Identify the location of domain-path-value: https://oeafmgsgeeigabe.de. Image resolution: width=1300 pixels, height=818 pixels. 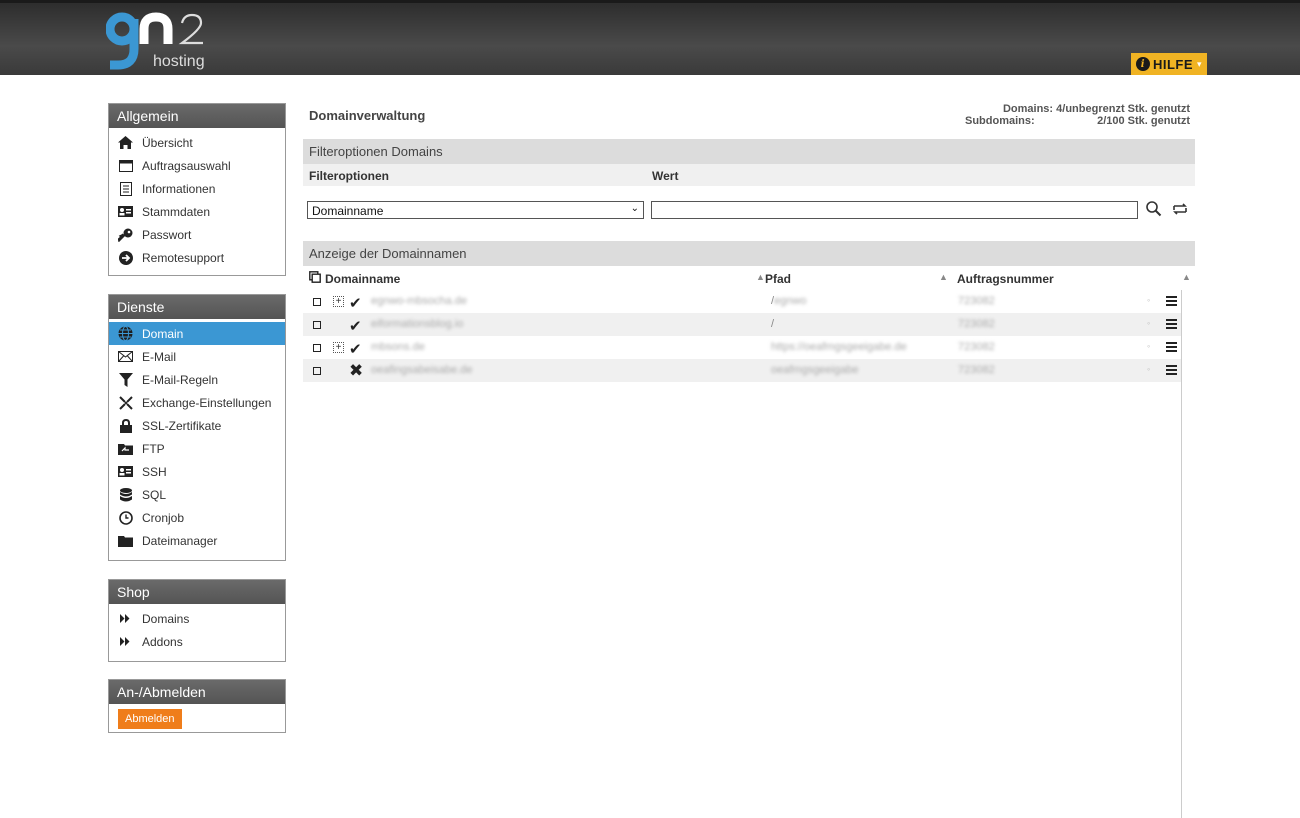
(839, 347).